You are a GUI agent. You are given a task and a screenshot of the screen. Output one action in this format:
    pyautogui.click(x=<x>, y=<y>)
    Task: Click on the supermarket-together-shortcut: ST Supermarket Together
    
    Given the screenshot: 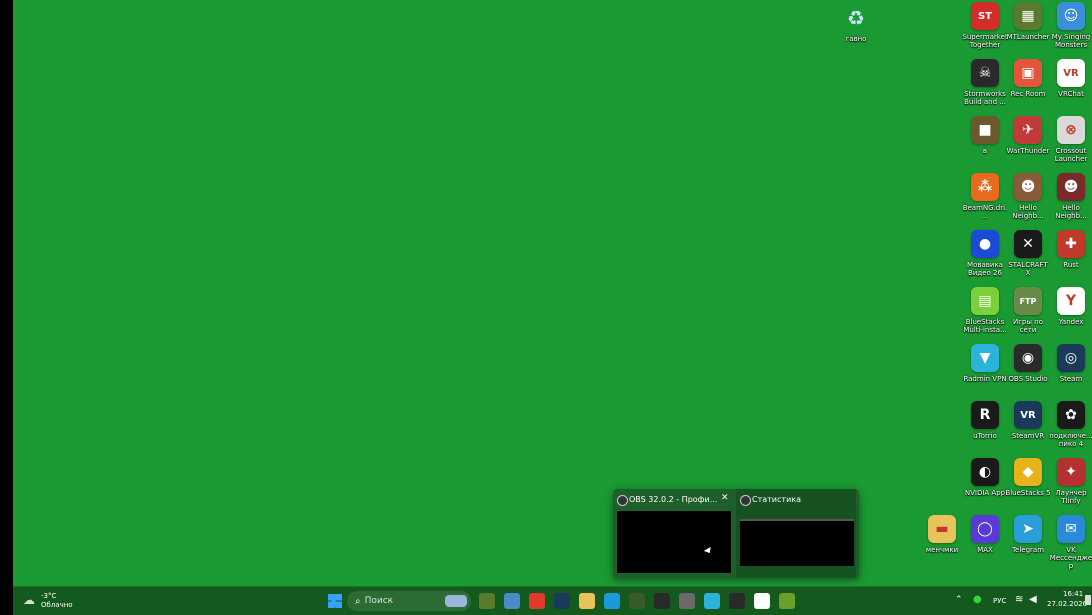 What is the action you would take?
    pyautogui.click(x=985, y=25)
    